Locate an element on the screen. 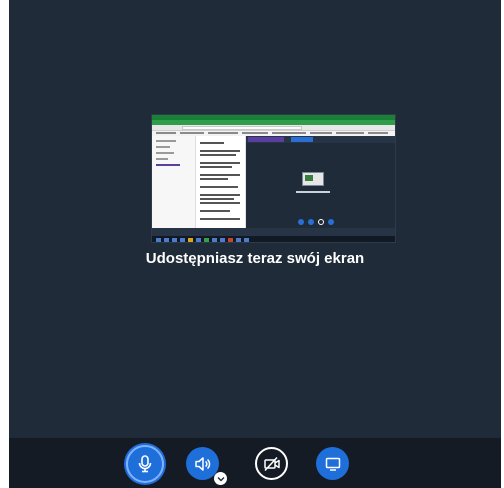  microphone-icon is located at coordinates (145, 464).